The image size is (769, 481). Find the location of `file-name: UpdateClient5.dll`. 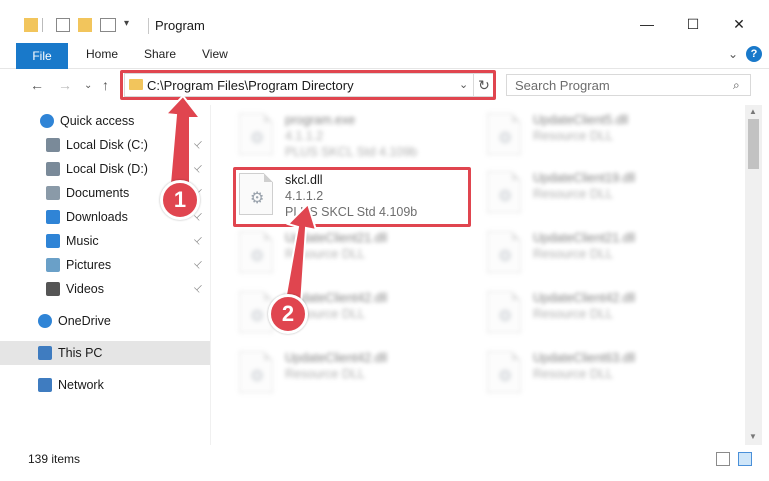

file-name: UpdateClient5.dll is located at coordinates (581, 120).